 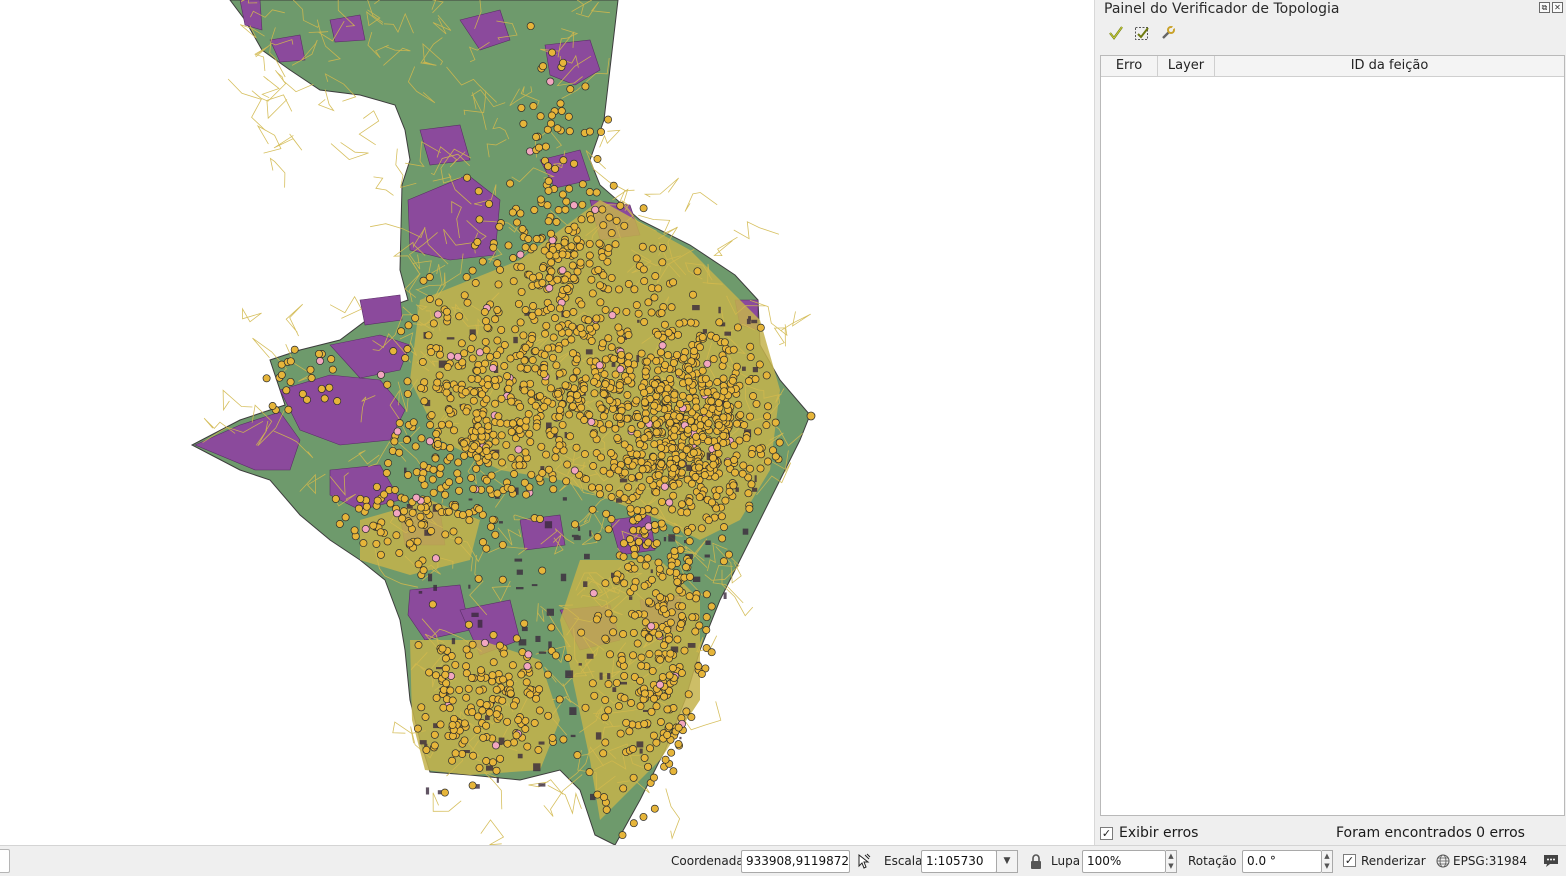 What do you see at coordinates (1036, 862) in the screenshot?
I see `lock-scale-icon` at bounding box center [1036, 862].